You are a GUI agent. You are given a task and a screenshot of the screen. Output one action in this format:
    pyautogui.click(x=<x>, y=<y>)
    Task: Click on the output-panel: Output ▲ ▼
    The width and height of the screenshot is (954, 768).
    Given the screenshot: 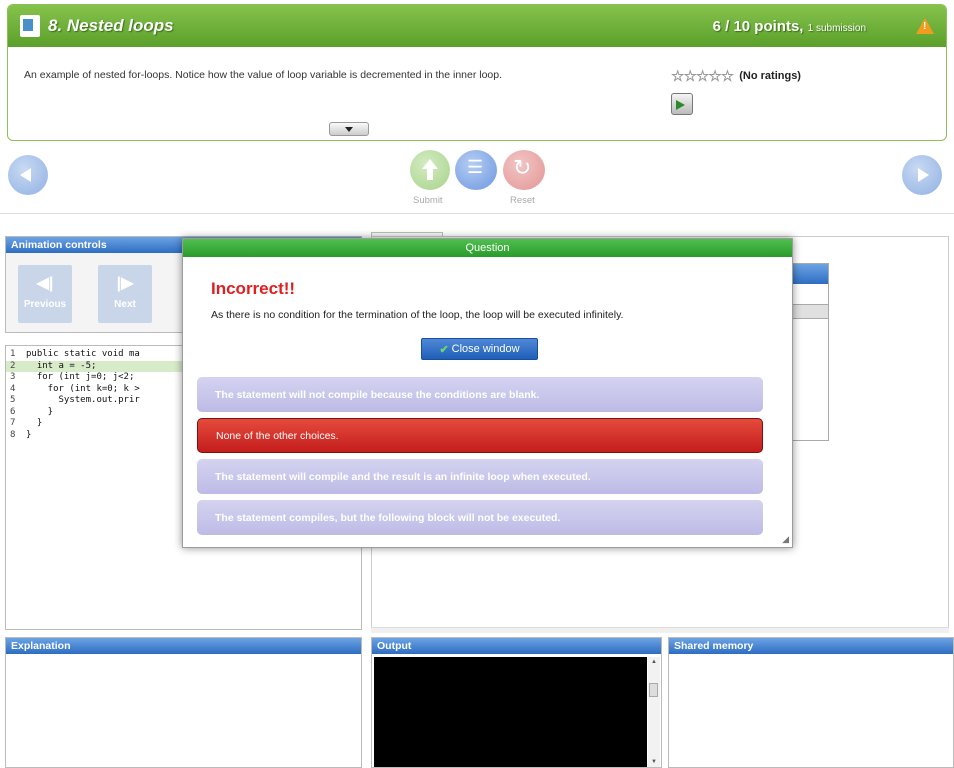 What is the action you would take?
    pyautogui.click(x=516, y=702)
    